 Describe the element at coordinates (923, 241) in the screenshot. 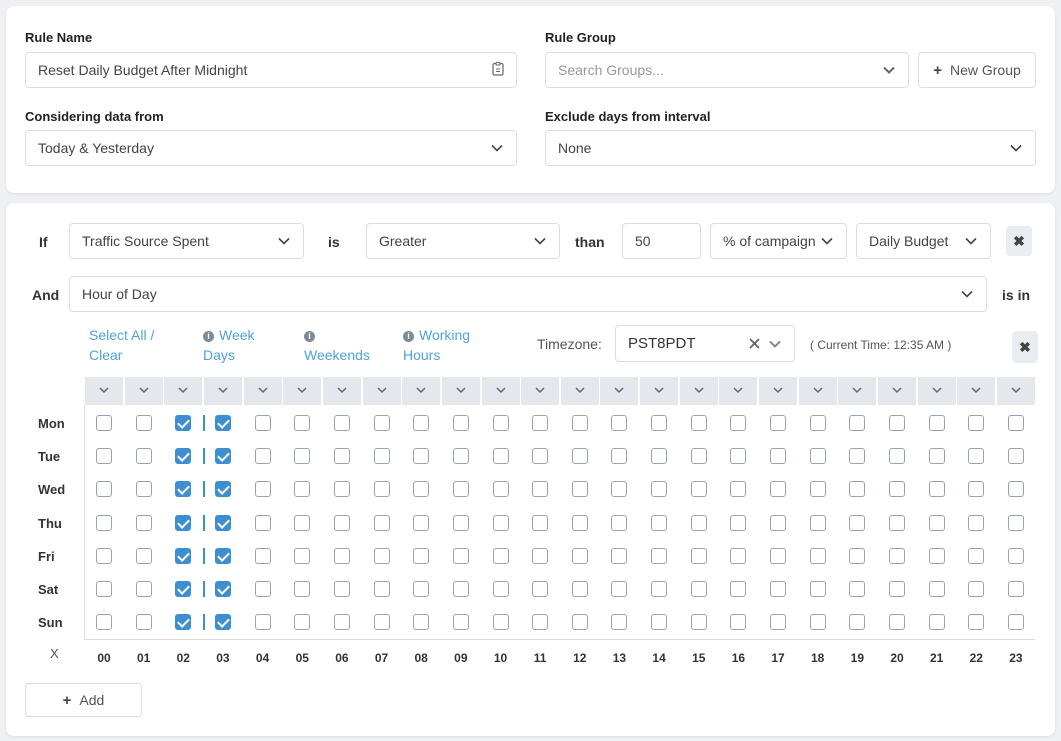

I see `target-select: Daily Budget` at that location.